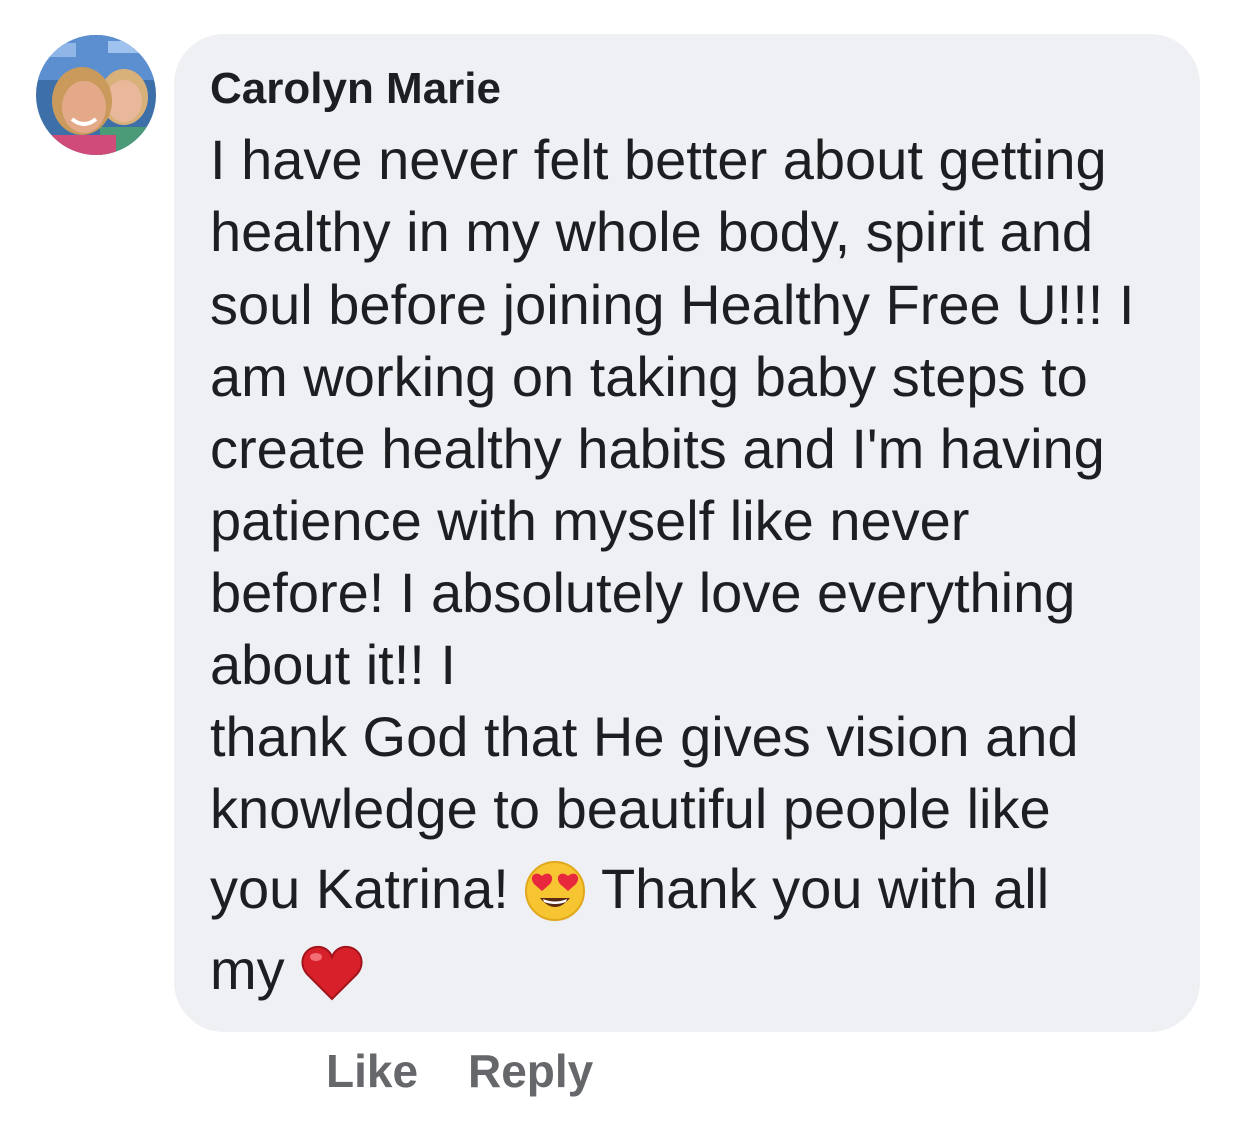  I want to click on comment-text-line: soul before joining Healthy Free U!!! I, so click(672, 304).